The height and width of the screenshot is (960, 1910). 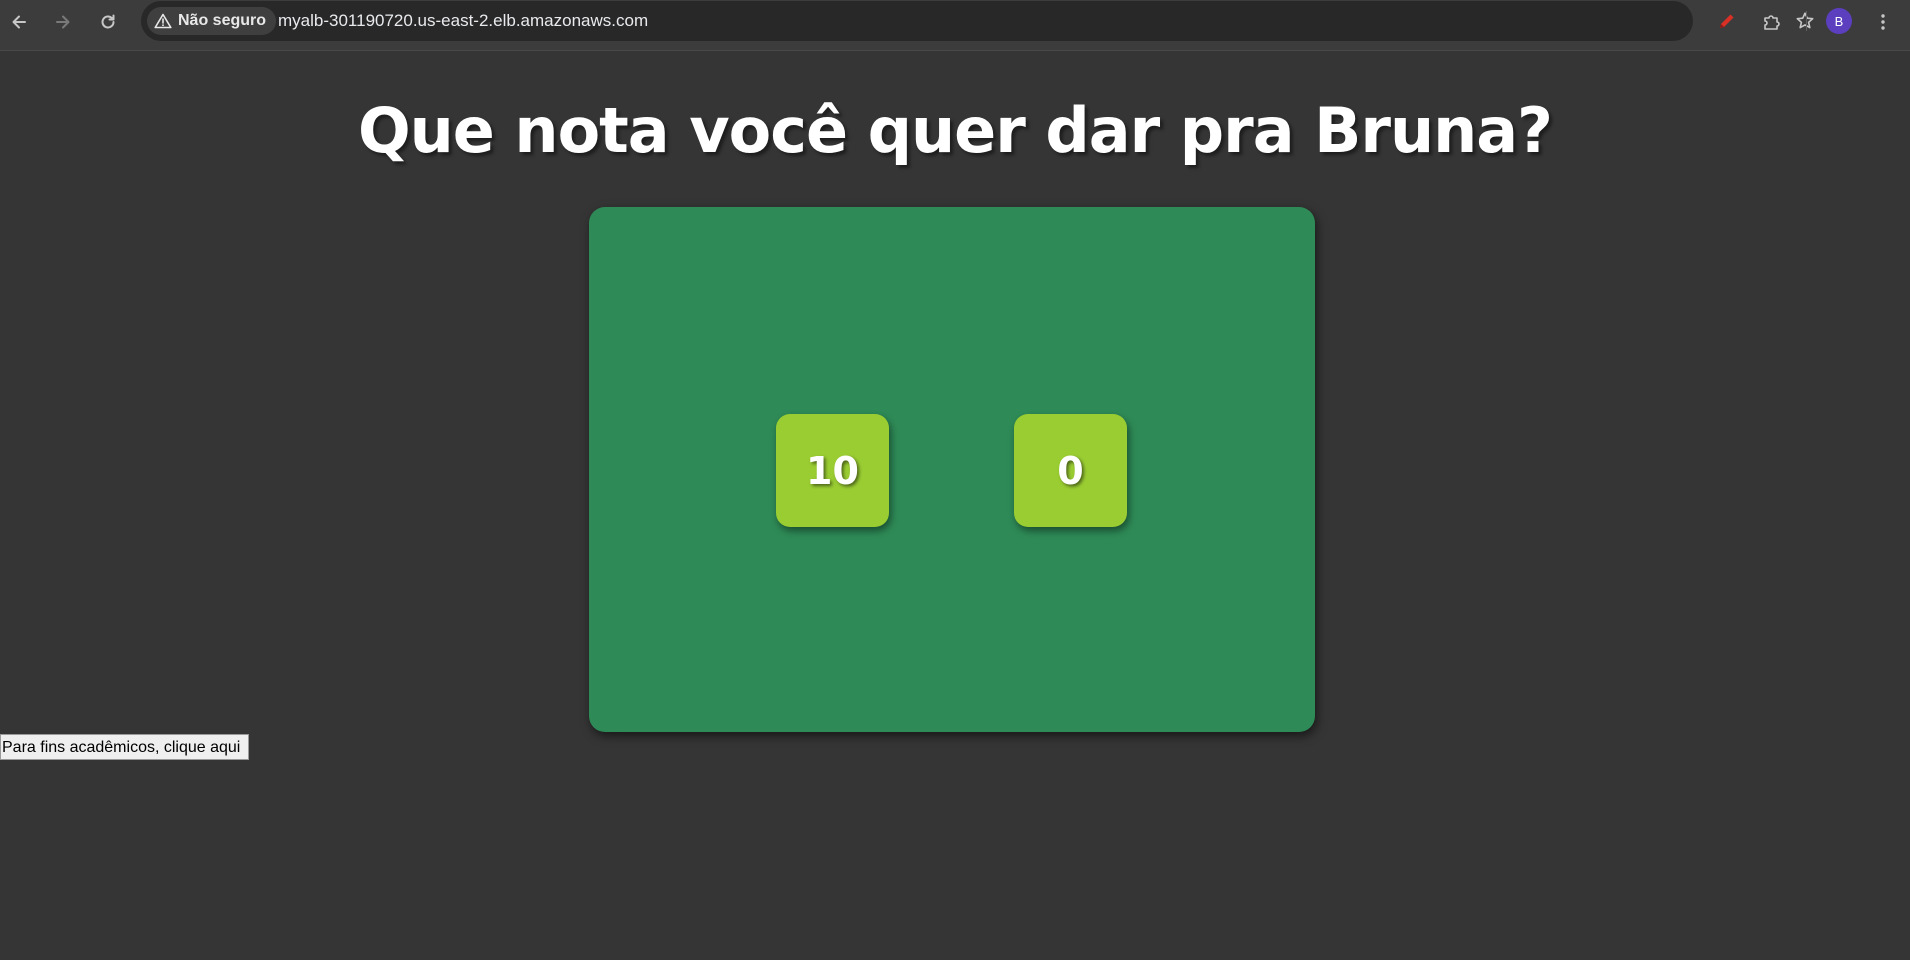 I want to click on pen-icon, so click(x=1727, y=21).